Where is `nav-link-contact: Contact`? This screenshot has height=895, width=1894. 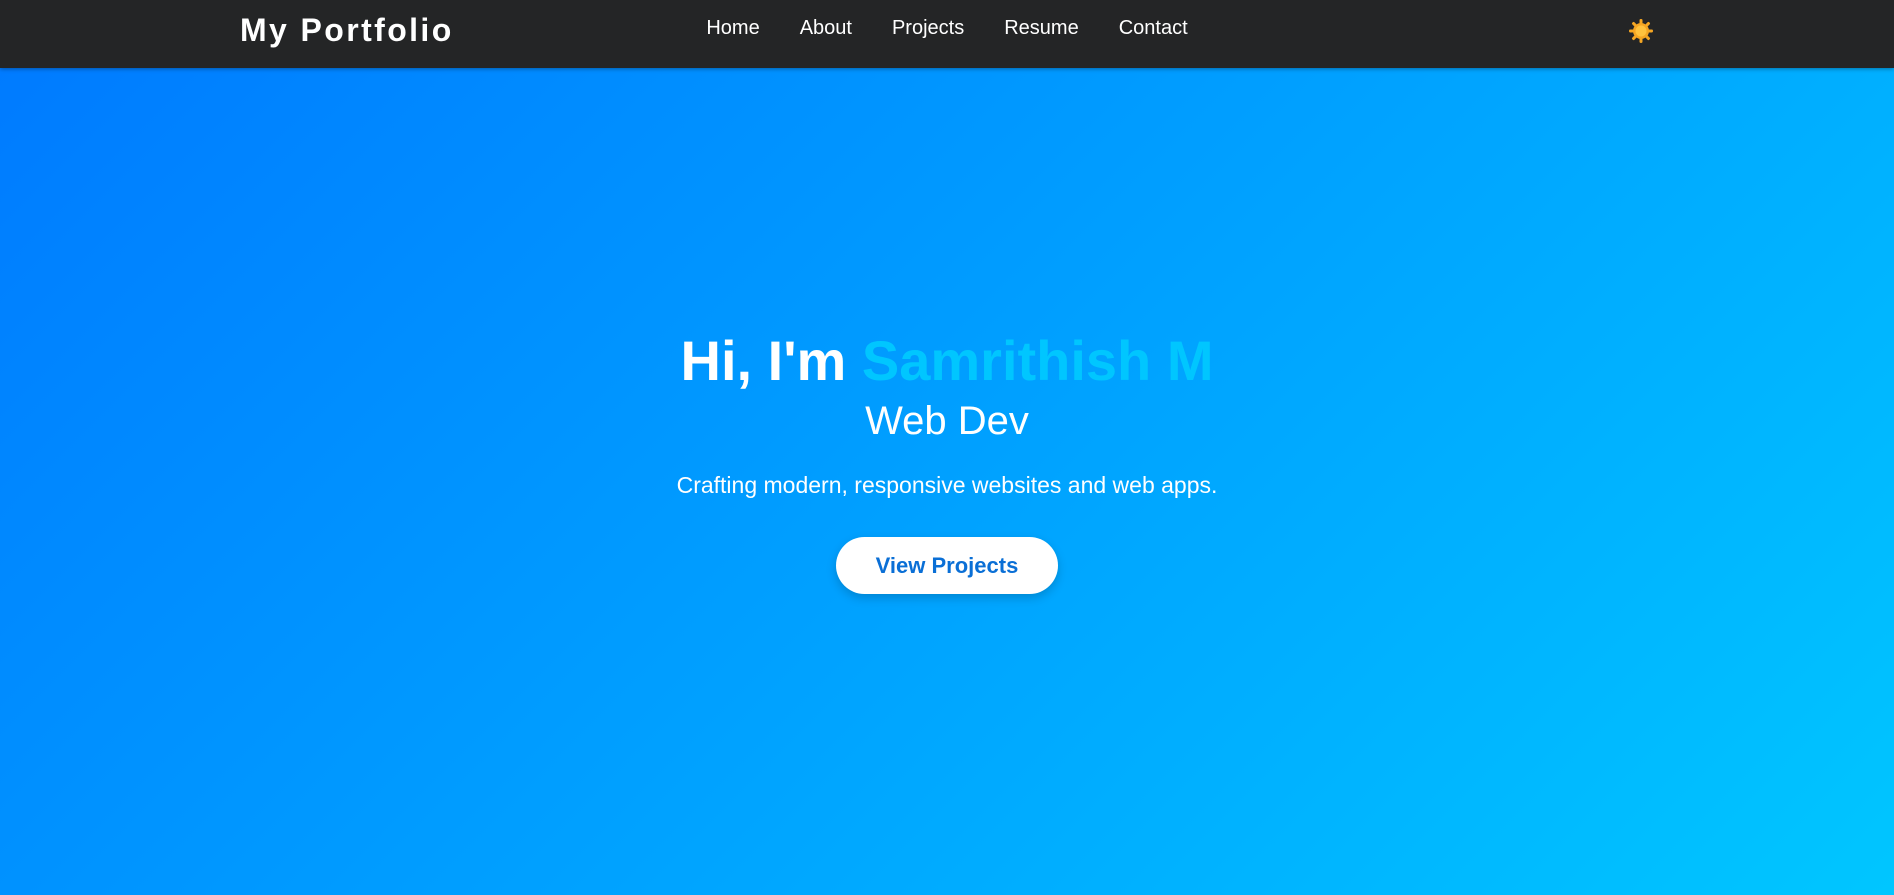
nav-link-contact: Contact is located at coordinates (1153, 28).